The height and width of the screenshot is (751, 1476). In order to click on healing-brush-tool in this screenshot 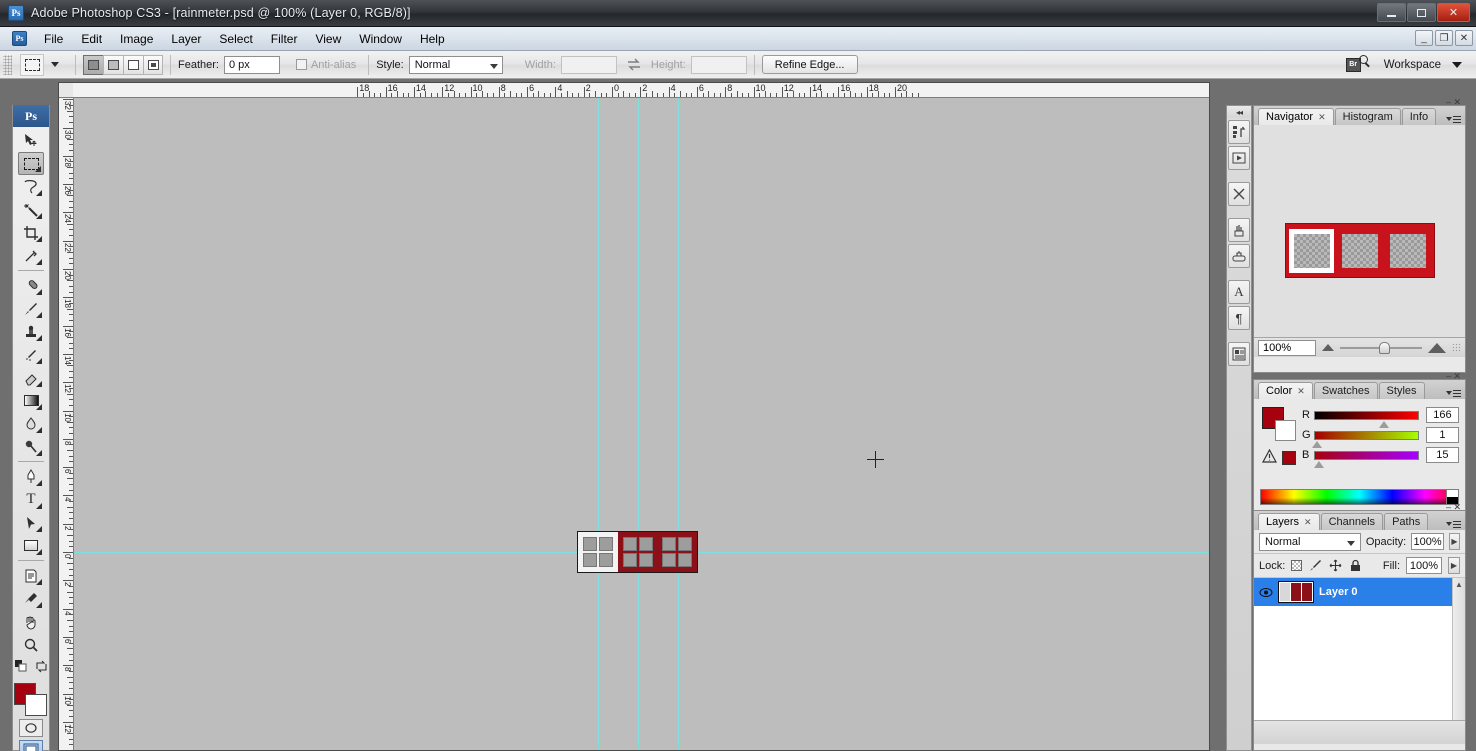, I will do `click(31, 285)`.